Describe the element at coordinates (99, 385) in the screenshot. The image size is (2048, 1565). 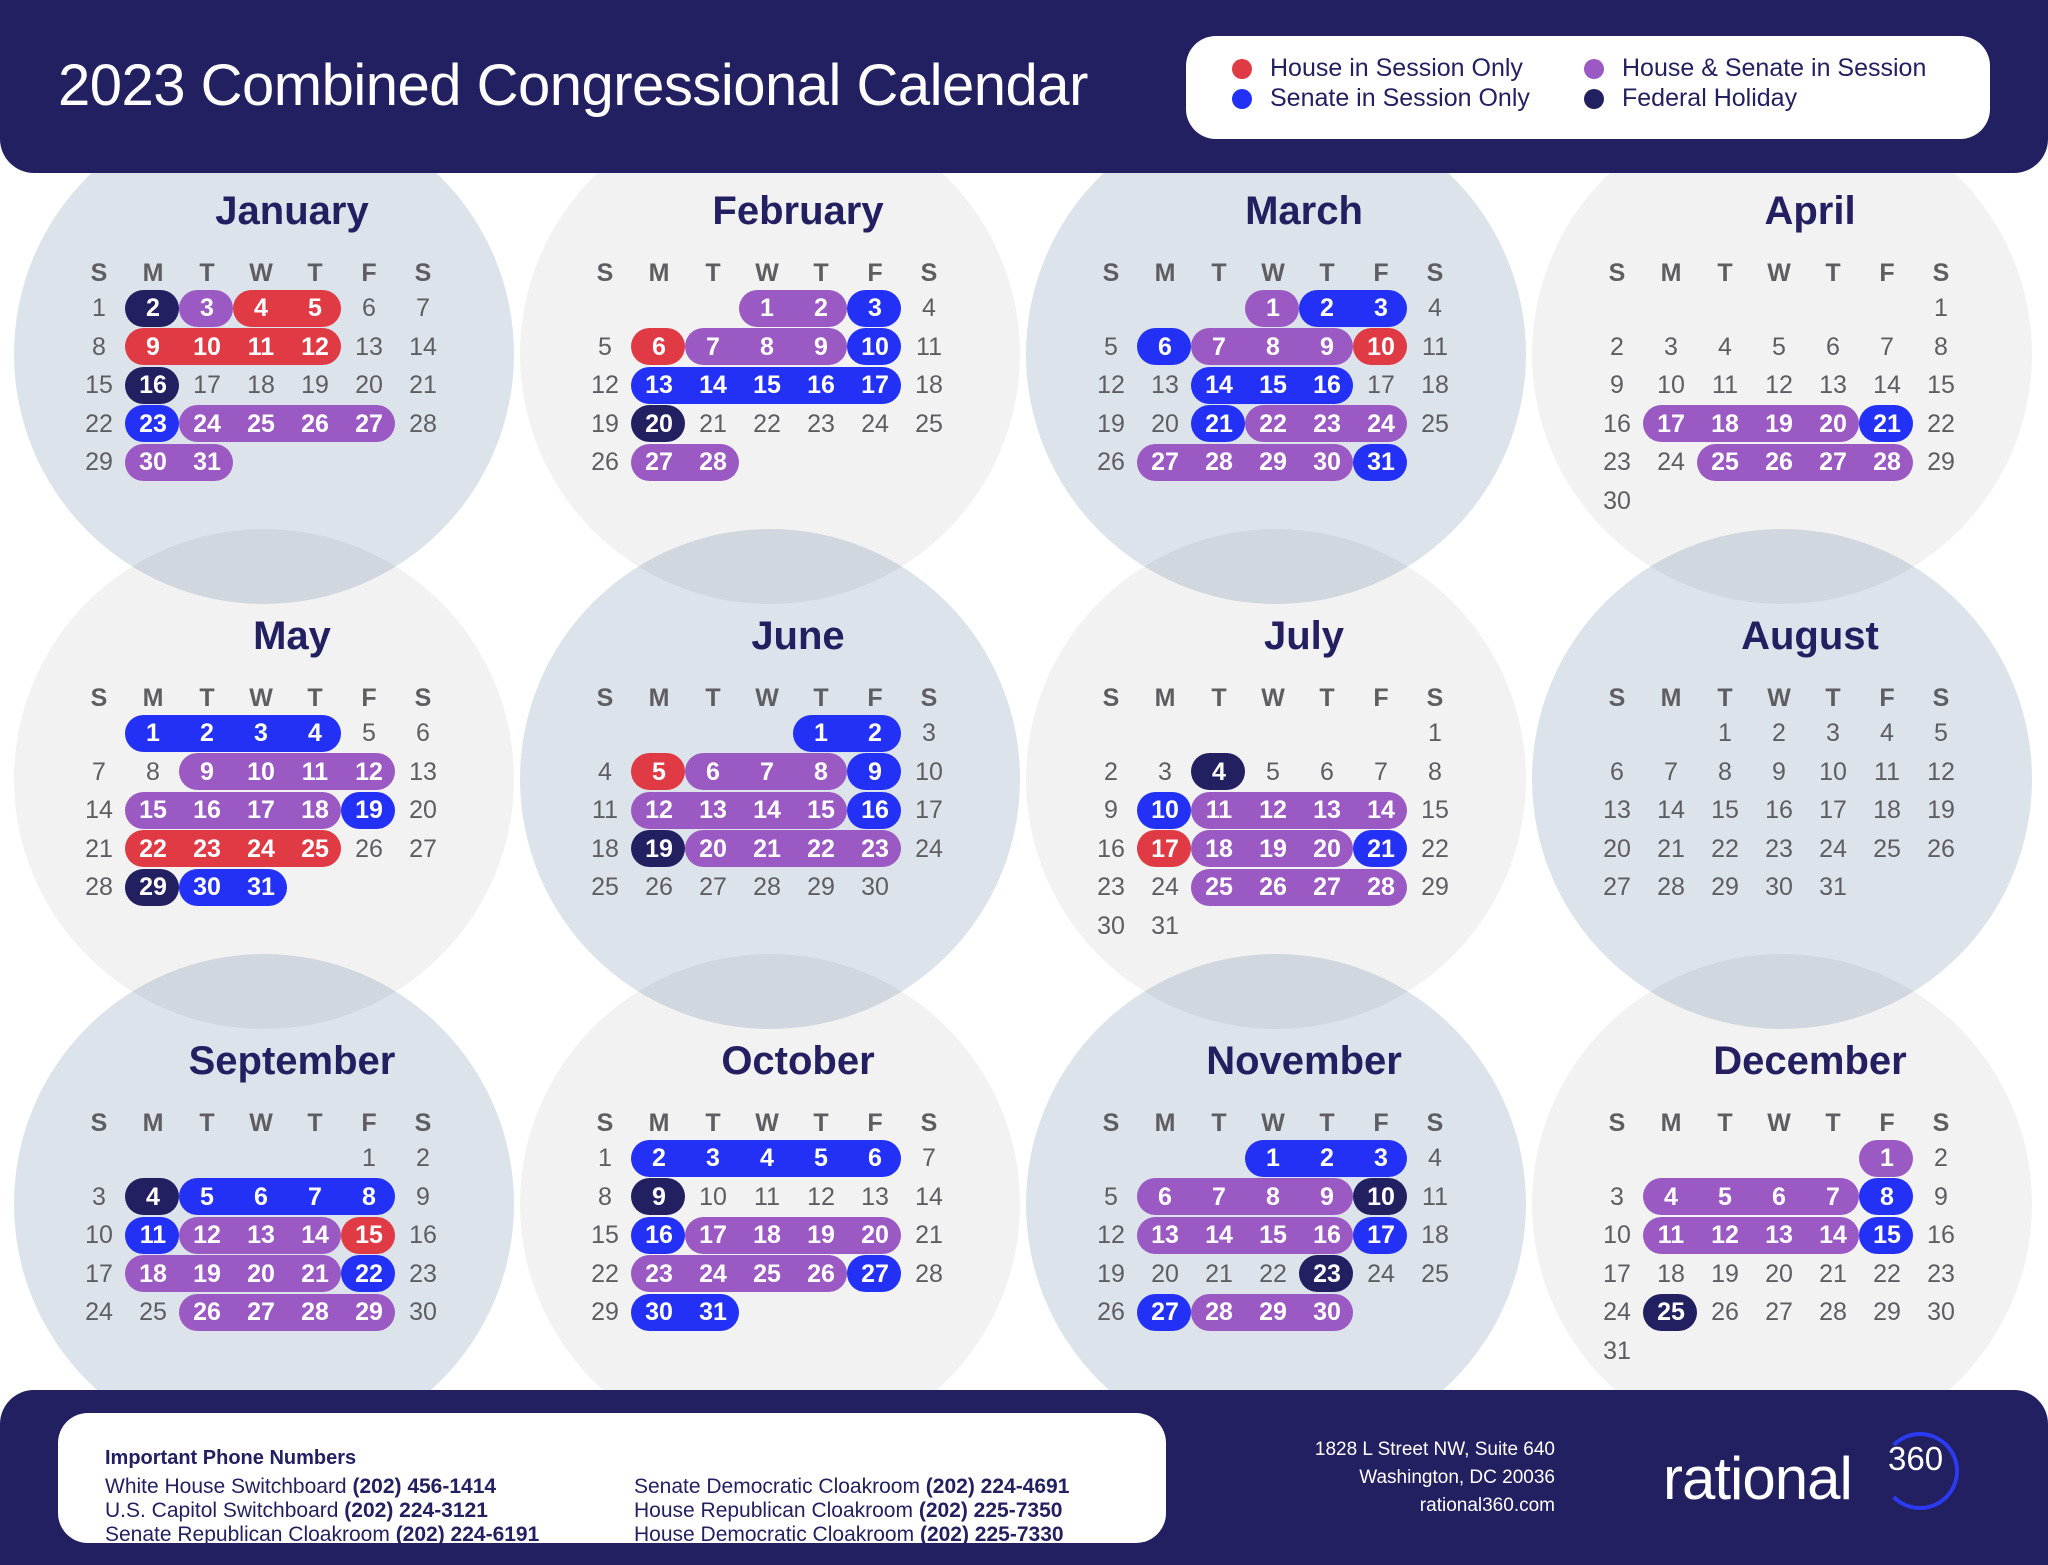
I see `day: 15` at that location.